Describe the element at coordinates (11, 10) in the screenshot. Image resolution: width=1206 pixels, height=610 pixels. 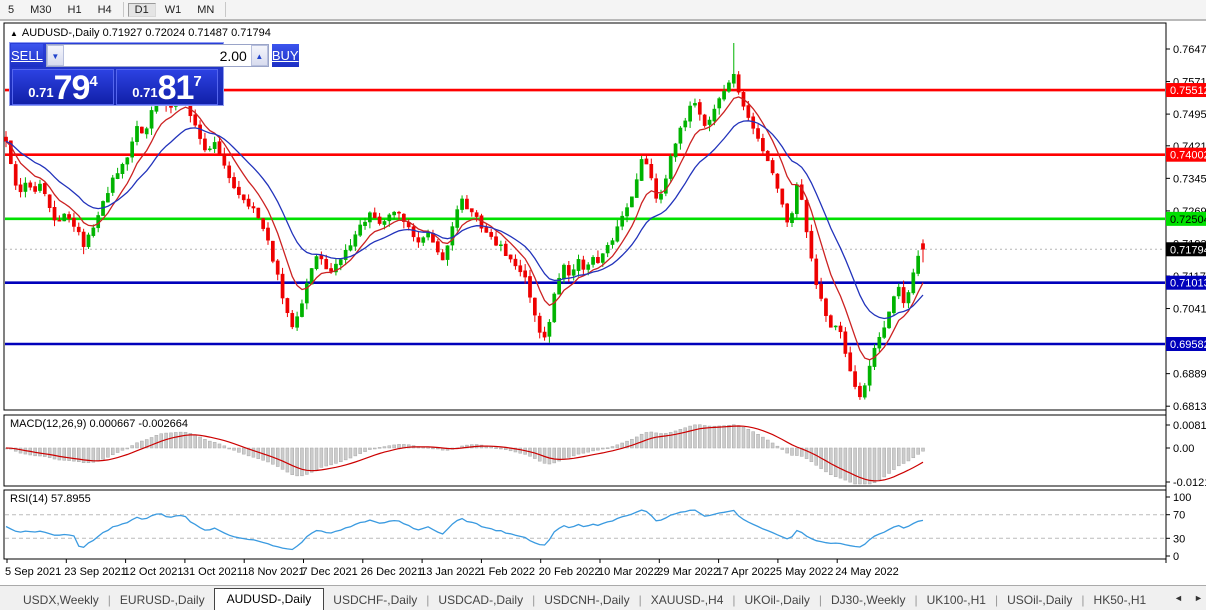
I see `timeframe-button-5: 5` at that location.